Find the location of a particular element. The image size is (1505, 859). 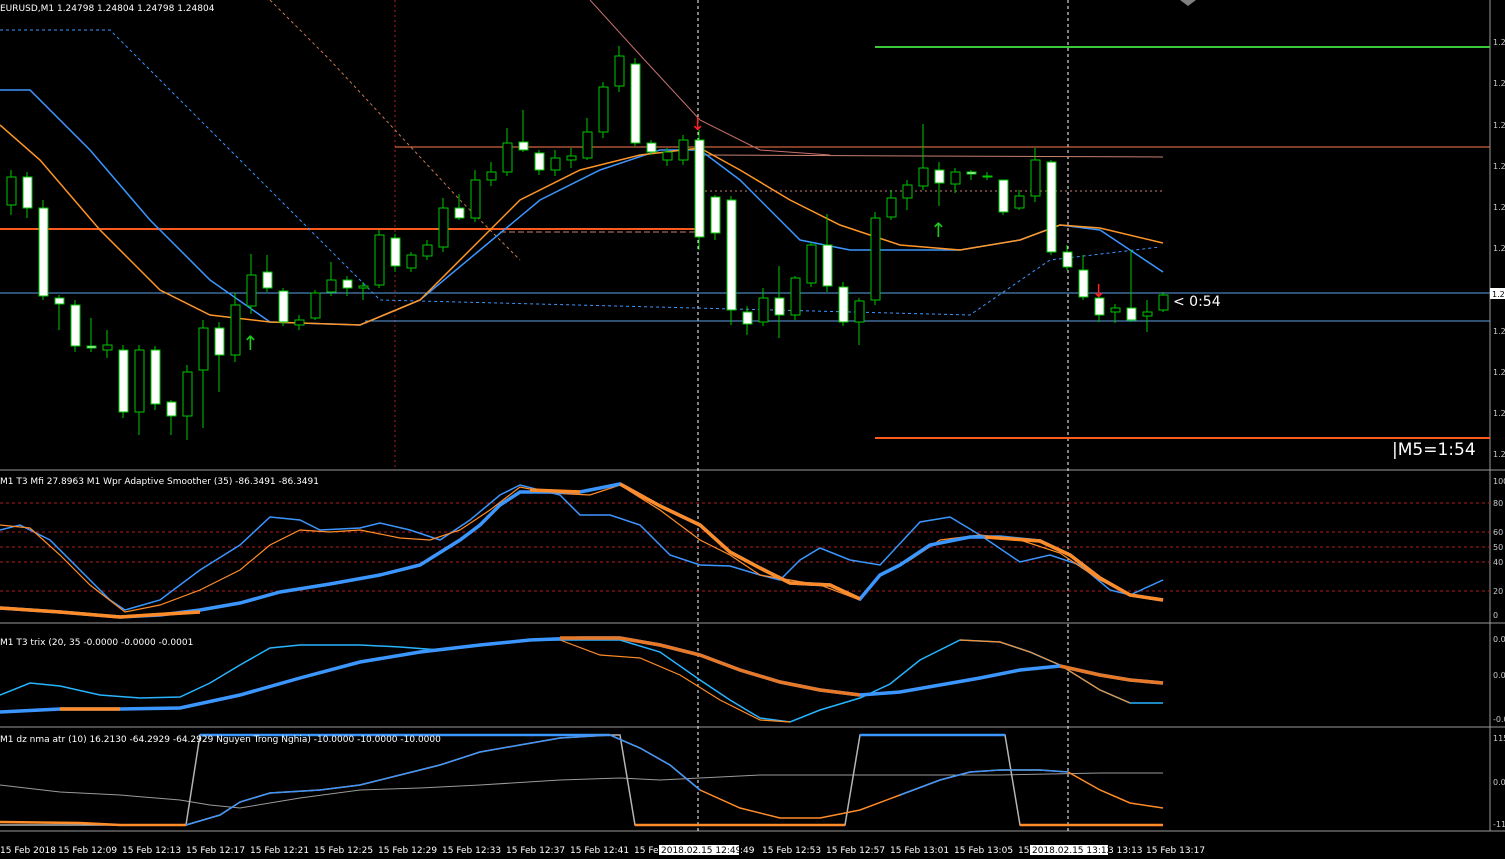

m5-timer-label: |M5=1:54 is located at coordinates (1434, 450).